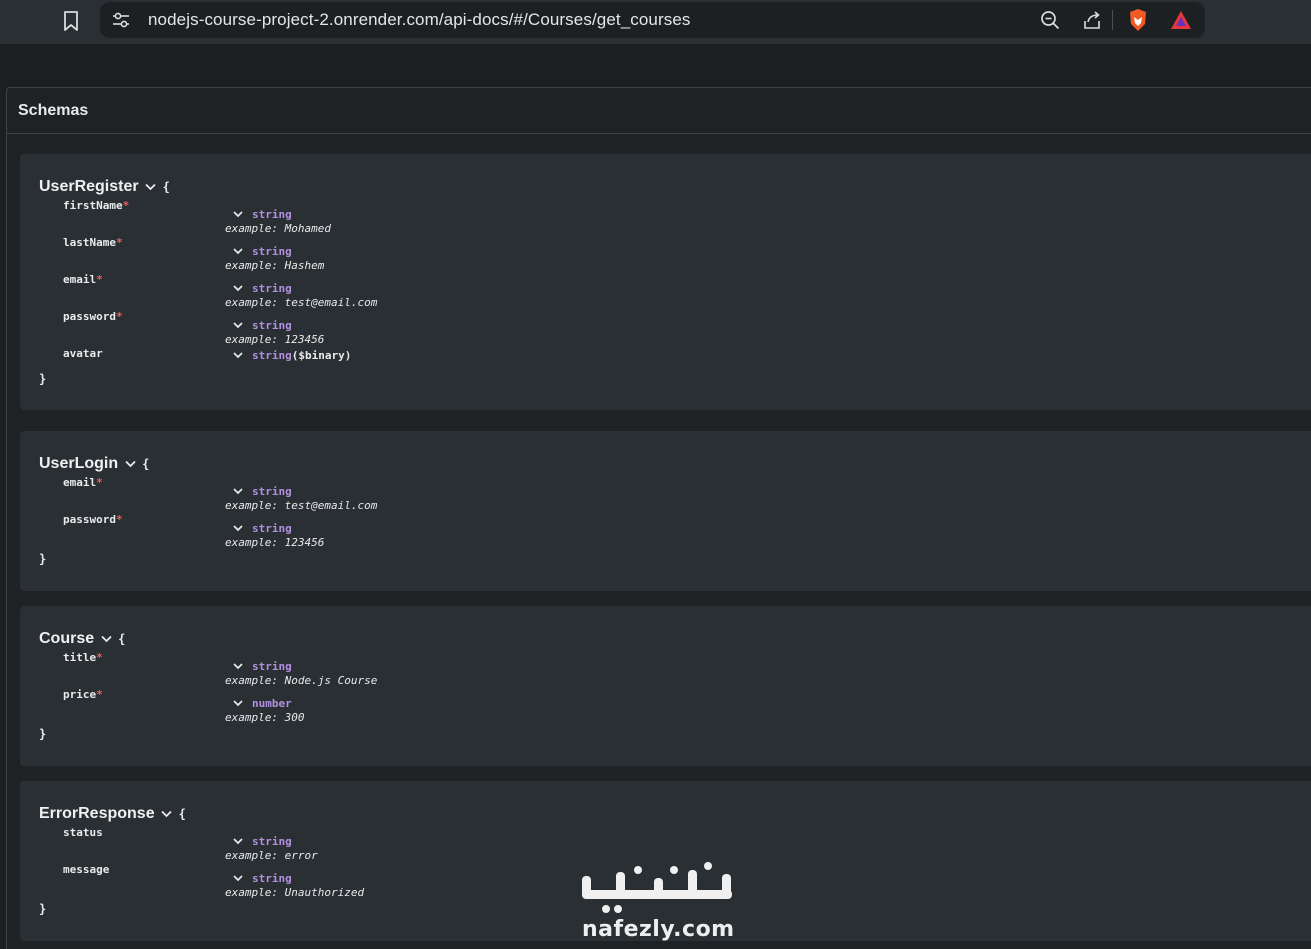 Image resolution: width=1311 pixels, height=949 pixels. Describe the element at coordinates (96, 205) in the screenshot. I see `property-name: firstName*` at that location.